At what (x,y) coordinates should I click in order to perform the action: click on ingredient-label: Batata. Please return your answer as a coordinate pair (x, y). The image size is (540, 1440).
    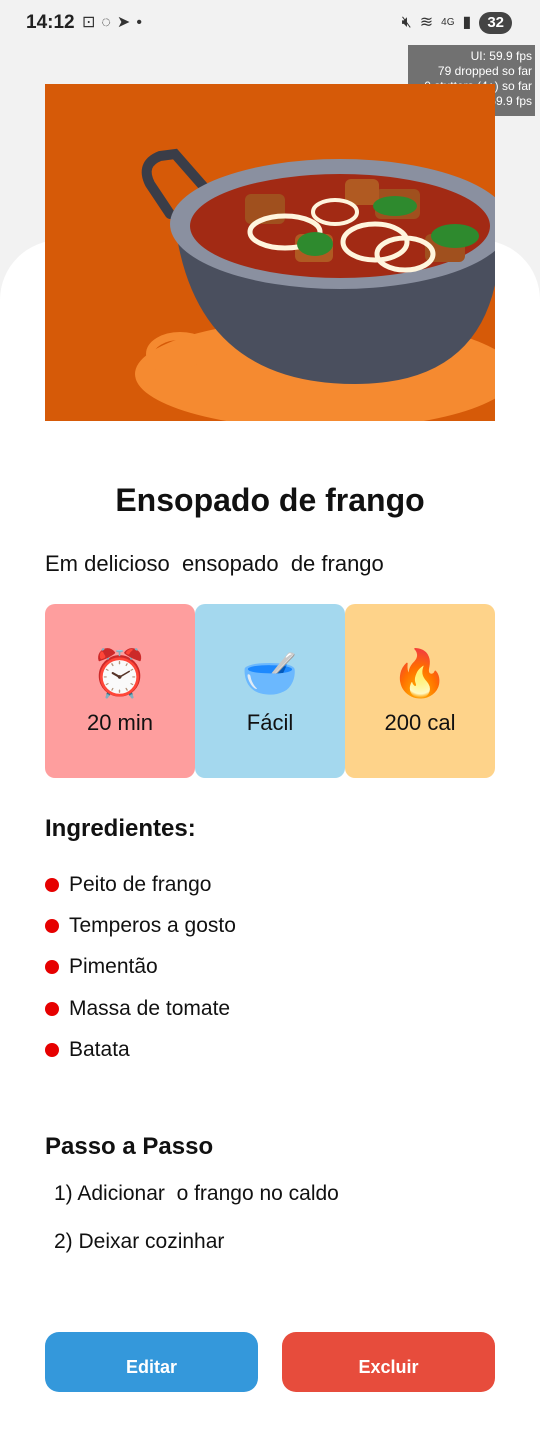
    Looking at the image, I should click on (99, 1049).